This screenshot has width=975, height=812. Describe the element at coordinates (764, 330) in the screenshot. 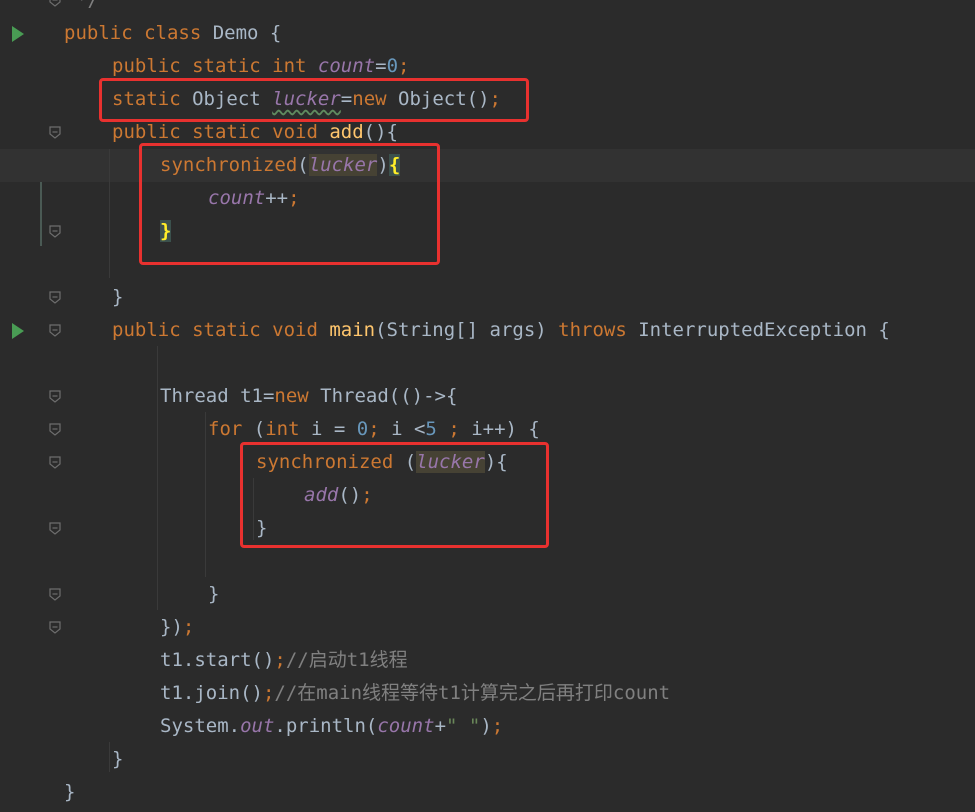

I see `code-token: InterruptedException {` at that location.